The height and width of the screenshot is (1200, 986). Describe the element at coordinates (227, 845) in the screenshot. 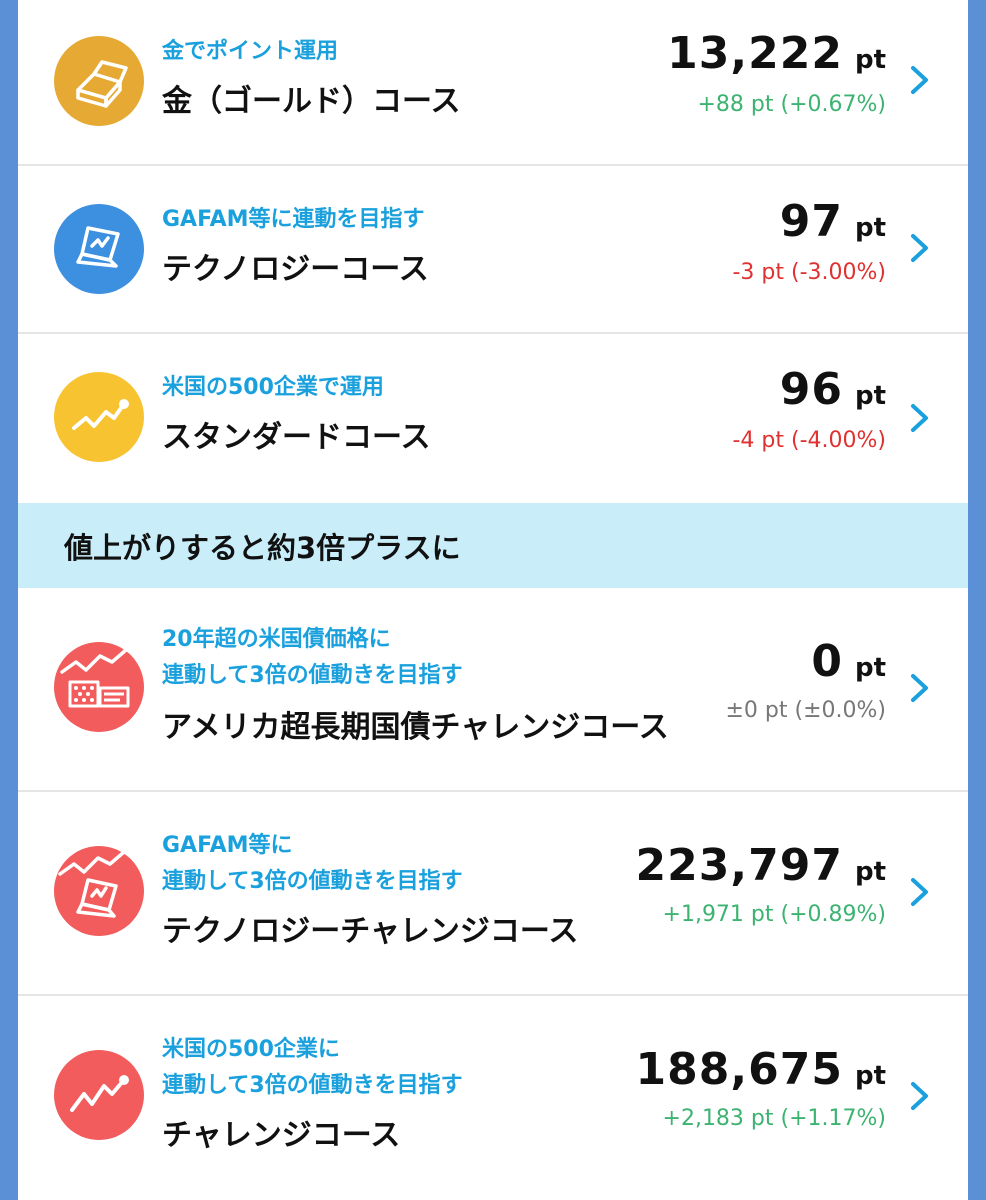

I see `course-subtitle-line-1: GAFAM等に` at that location.